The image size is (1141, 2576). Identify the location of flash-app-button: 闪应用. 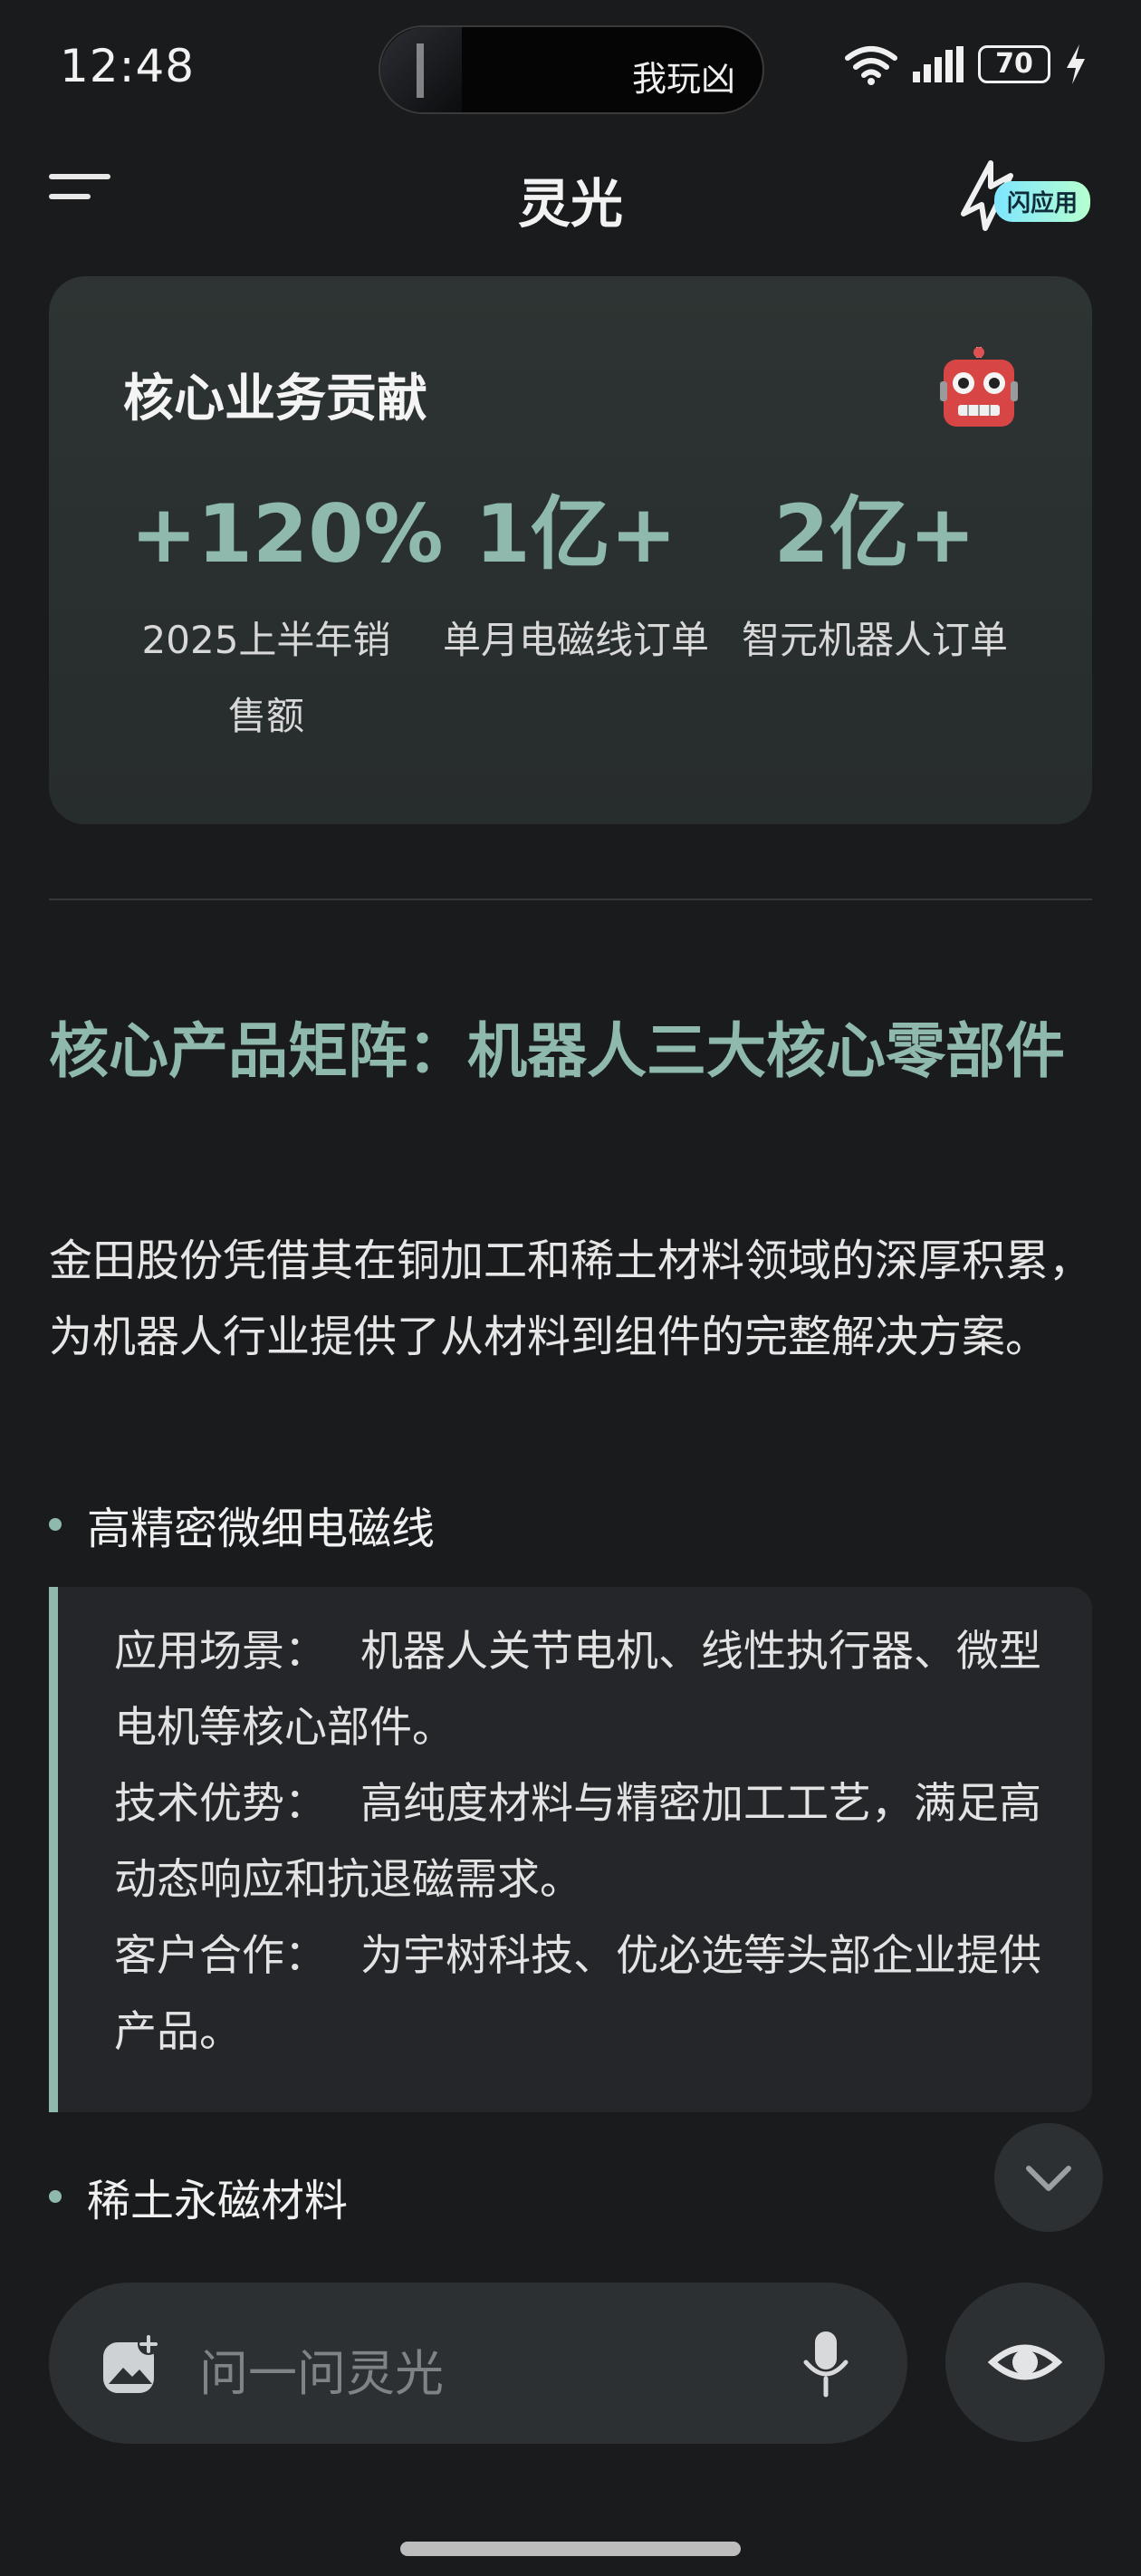
(1022, 195).